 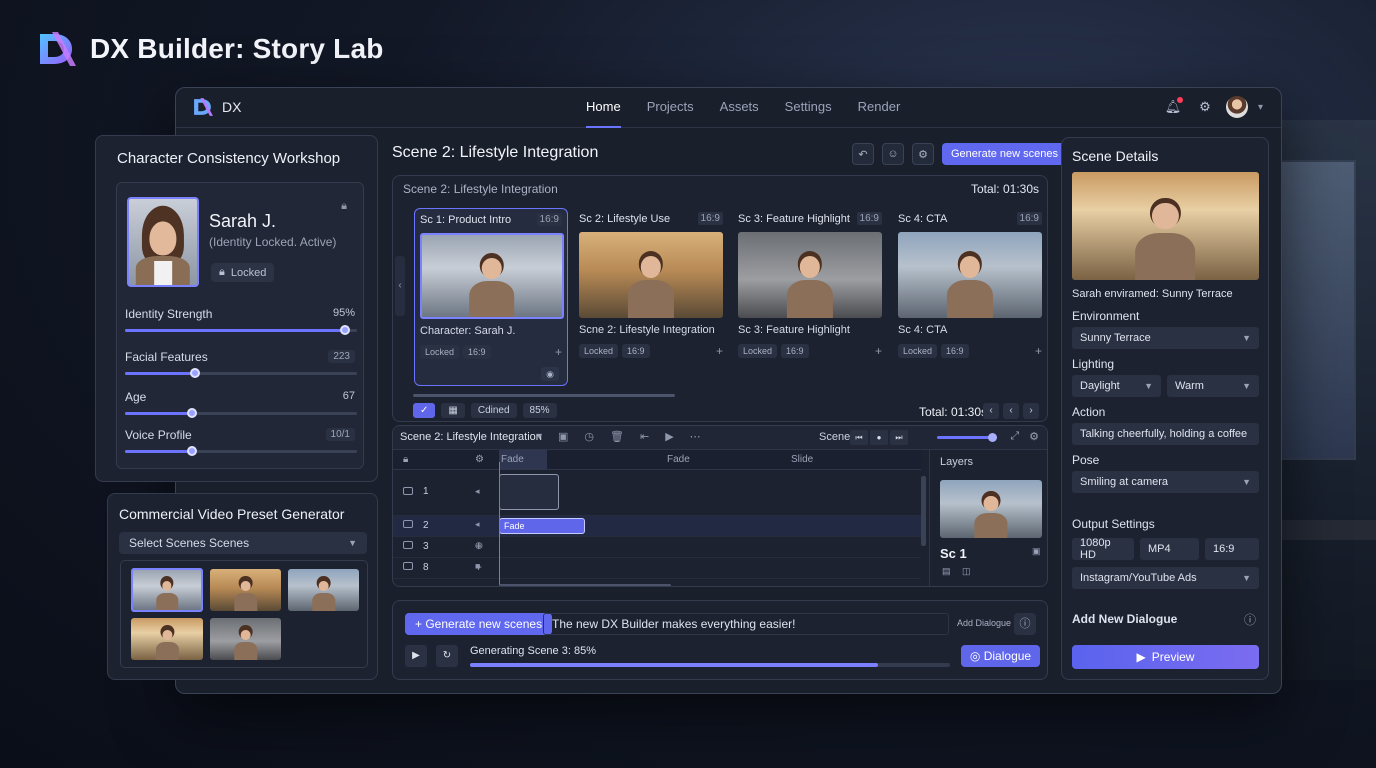 What do you see at coordinates (1165, 482) in the screenshot?
I see `pose-select: Smiling at camera ▼` at bounding box center [1165, 482].